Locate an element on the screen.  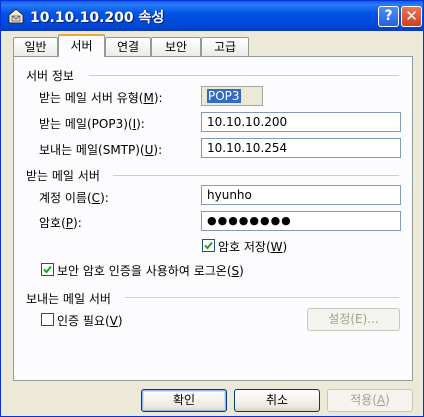
secure-password-auth-label: 보안 암호 인증을 사용하여 로그온(S) is located at coordinates (150, 270).